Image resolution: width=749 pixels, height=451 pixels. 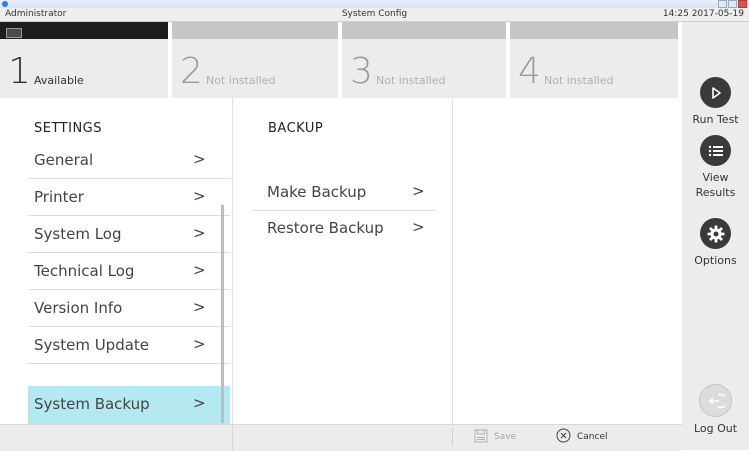 I want to click on settings-item-label: Printer, so click(x=59, y=197).